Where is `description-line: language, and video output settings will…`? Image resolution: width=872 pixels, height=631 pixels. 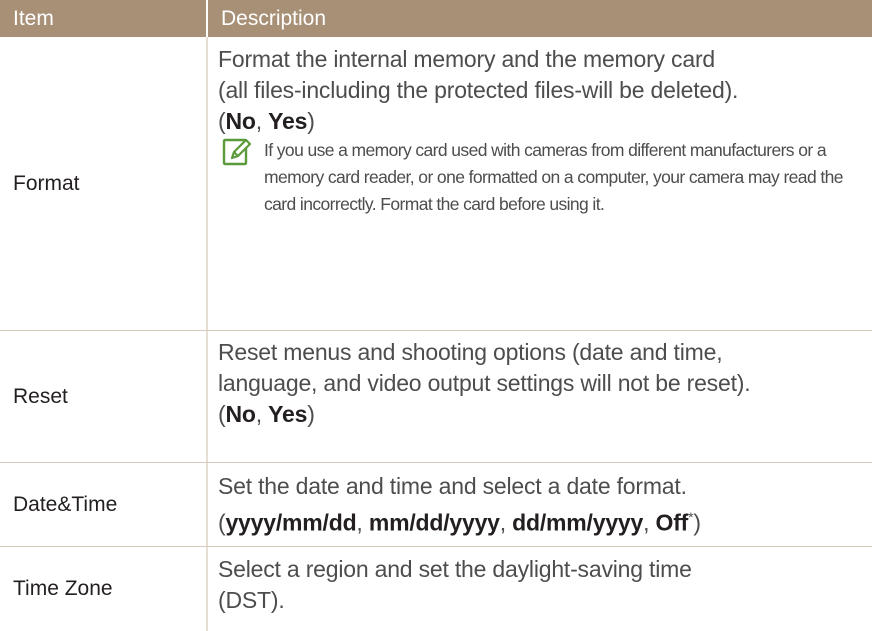
description-line: language, and video output settings will… is located at coordinates (484, 383).